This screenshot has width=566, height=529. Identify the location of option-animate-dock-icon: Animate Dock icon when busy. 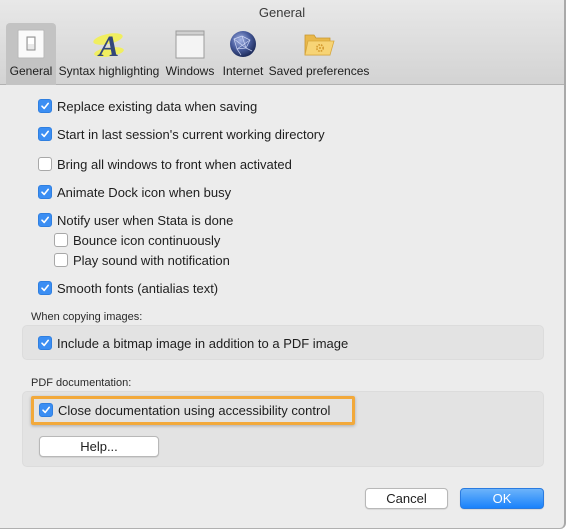
(134, 192).